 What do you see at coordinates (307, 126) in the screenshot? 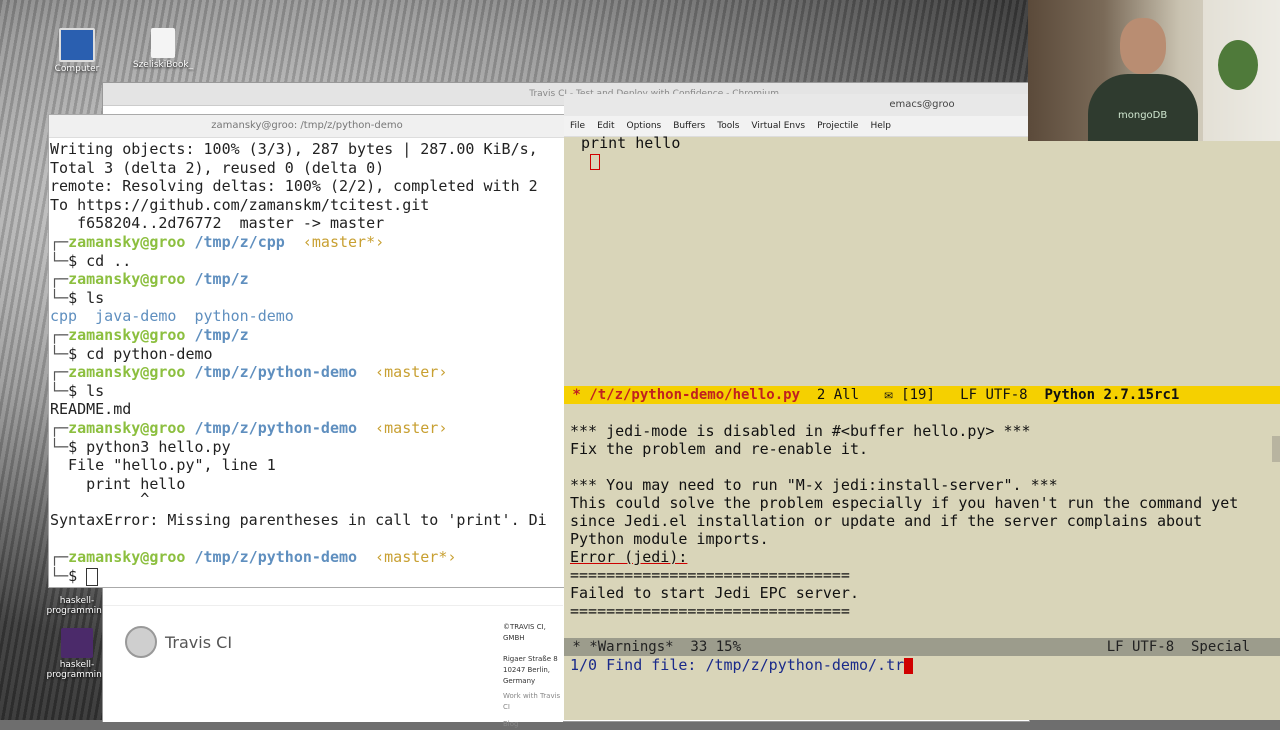
I see `terminal-title: zamansky@groo: /tmp/z/python-demo` at bounding box center [307, 126].